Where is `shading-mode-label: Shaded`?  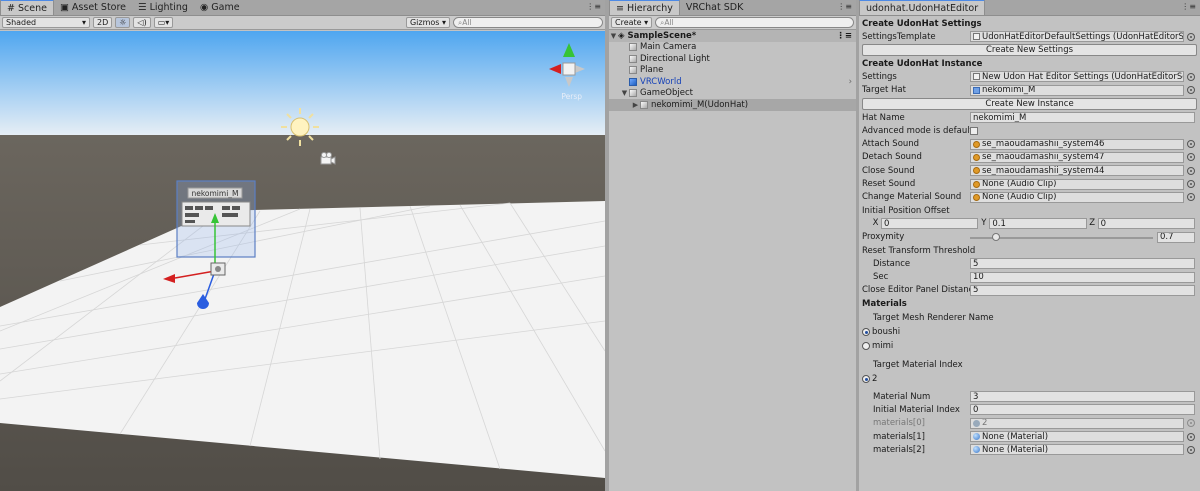 shading-mode-label: Shaded is located at coordinates (21, 22).